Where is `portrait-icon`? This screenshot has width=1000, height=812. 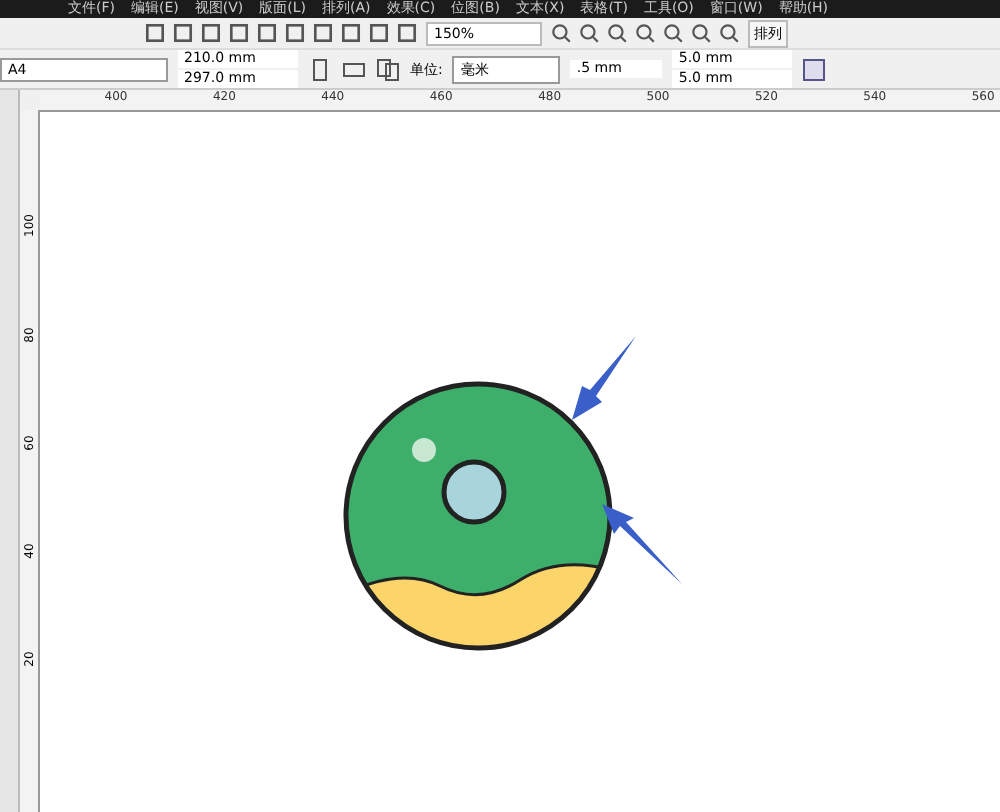 portrait-icon is located at coordinates (320, 69).